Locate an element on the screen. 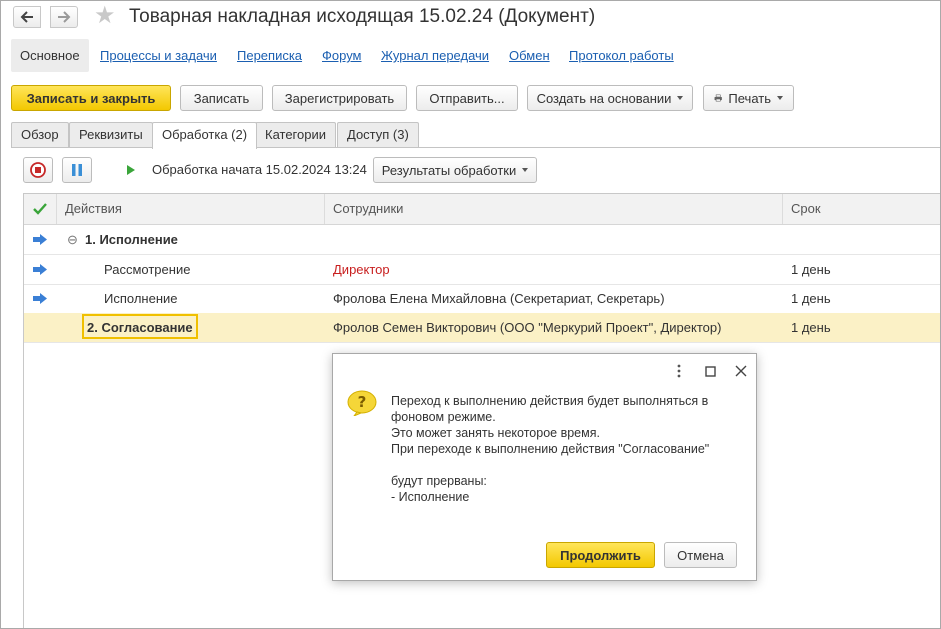 The height and width of the screenshot is (629, 941). print-label: Печать is located at coordinates (749, 98).